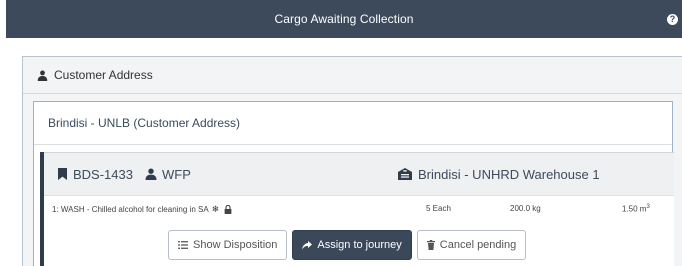 This screenshot has height=266, width=682. What do you see at coordinates (307, 244) in the screenshot?
I see `share-arrow-icon` at bounding box center [307, 244].